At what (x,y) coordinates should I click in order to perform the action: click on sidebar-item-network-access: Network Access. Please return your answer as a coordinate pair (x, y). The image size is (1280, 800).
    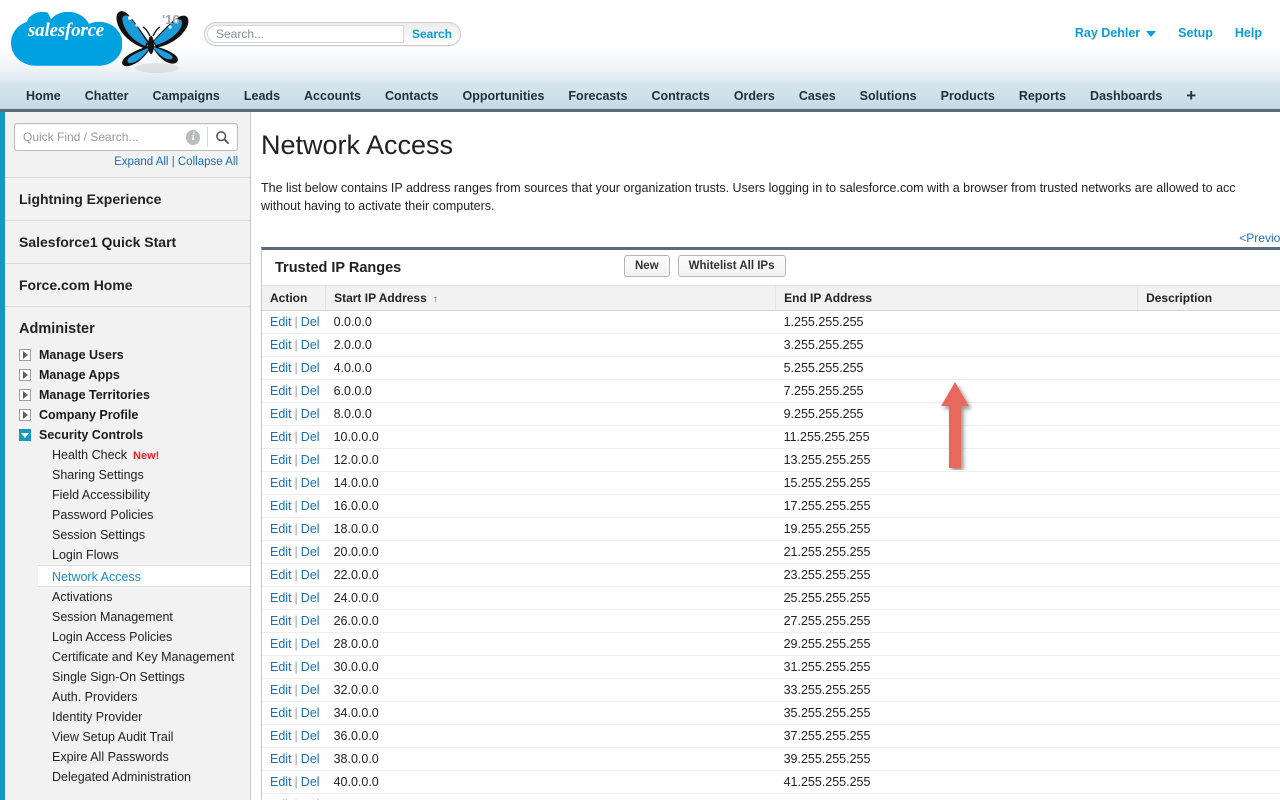
    Looking at the image, I should click on (144, 576).